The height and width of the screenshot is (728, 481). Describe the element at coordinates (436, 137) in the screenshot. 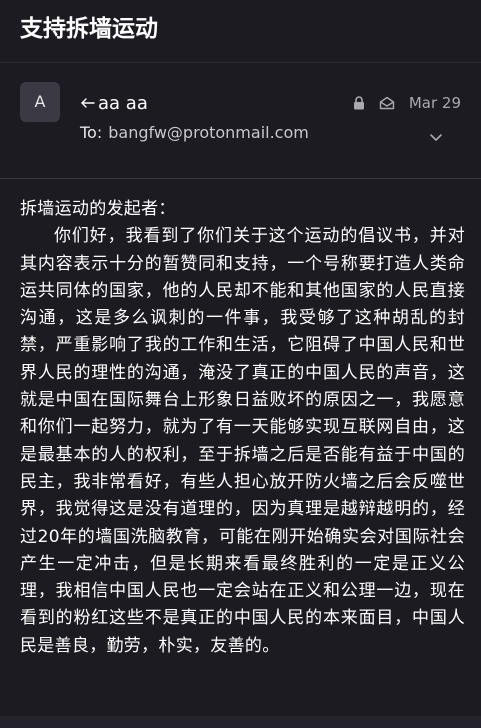

I see `chevron-down-icon` at that location.